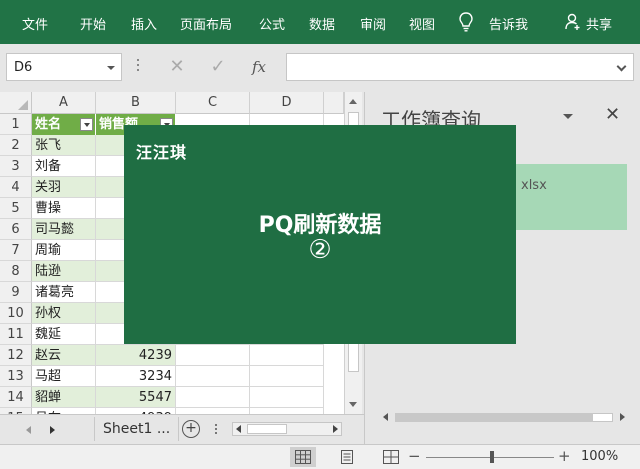 The height and width of the screenshot is (469, 640). What do you see at coordinates (64, 208) in the screenshot?
I see `table-cell-name: 曹操` at bounding box center [64, 208].